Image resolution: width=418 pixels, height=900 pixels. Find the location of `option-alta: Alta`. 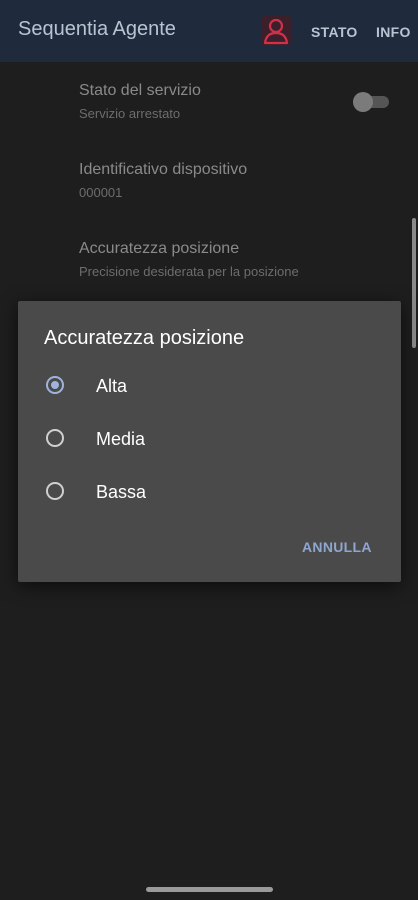

option-alta: Alta is located at coordinates (209, 387).